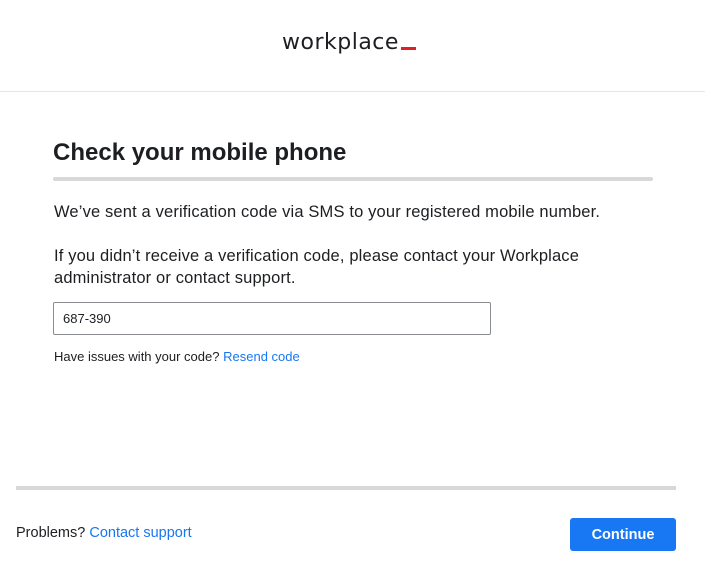  I want to click on code-issues-row: Have issues with your code? Resend code, so click(177, 356).